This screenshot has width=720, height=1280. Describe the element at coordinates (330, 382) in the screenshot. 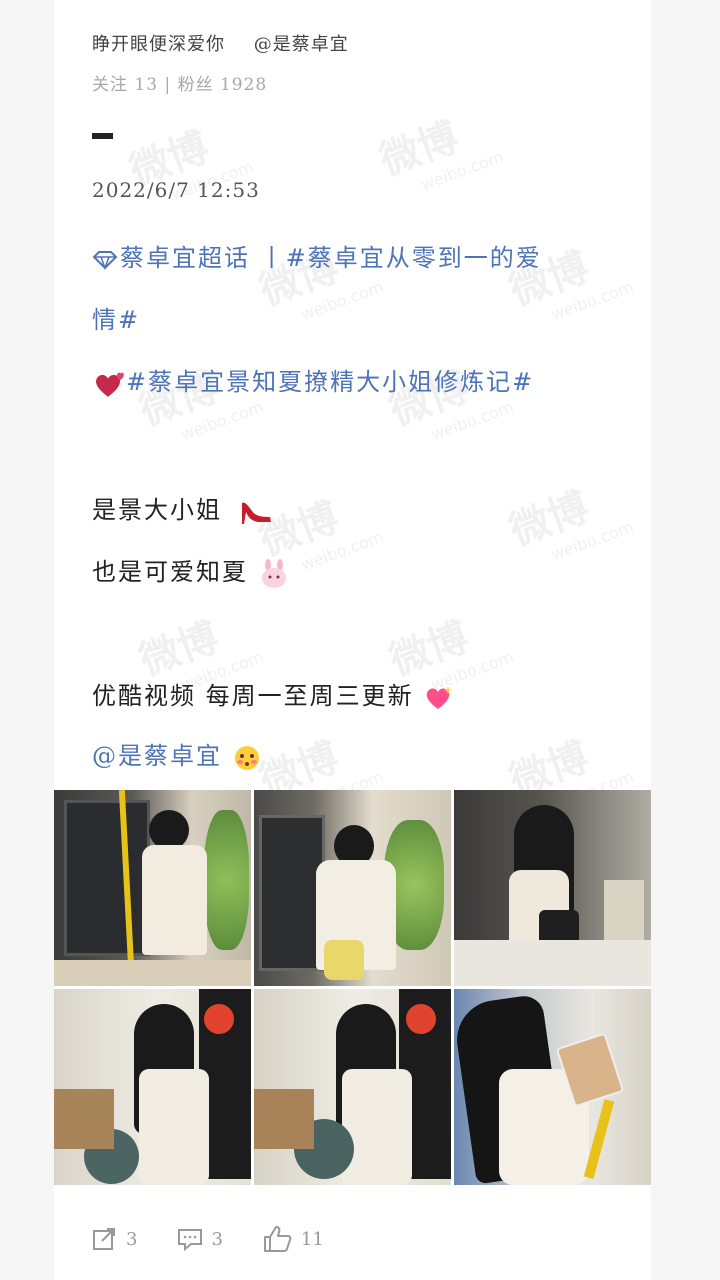

I see `topic-text-3: #蔡卓宜景知夏撩精大小姐修炼记#` at that location.